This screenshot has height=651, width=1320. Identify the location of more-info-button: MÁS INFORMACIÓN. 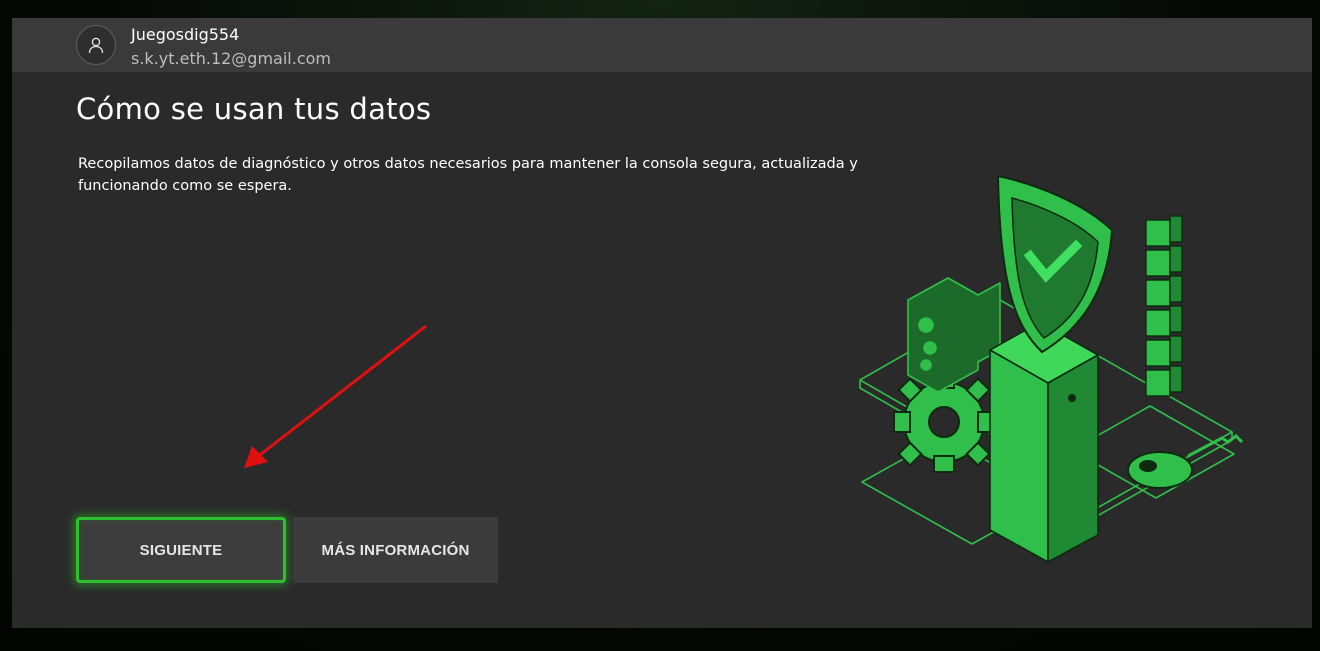
(395, 550).